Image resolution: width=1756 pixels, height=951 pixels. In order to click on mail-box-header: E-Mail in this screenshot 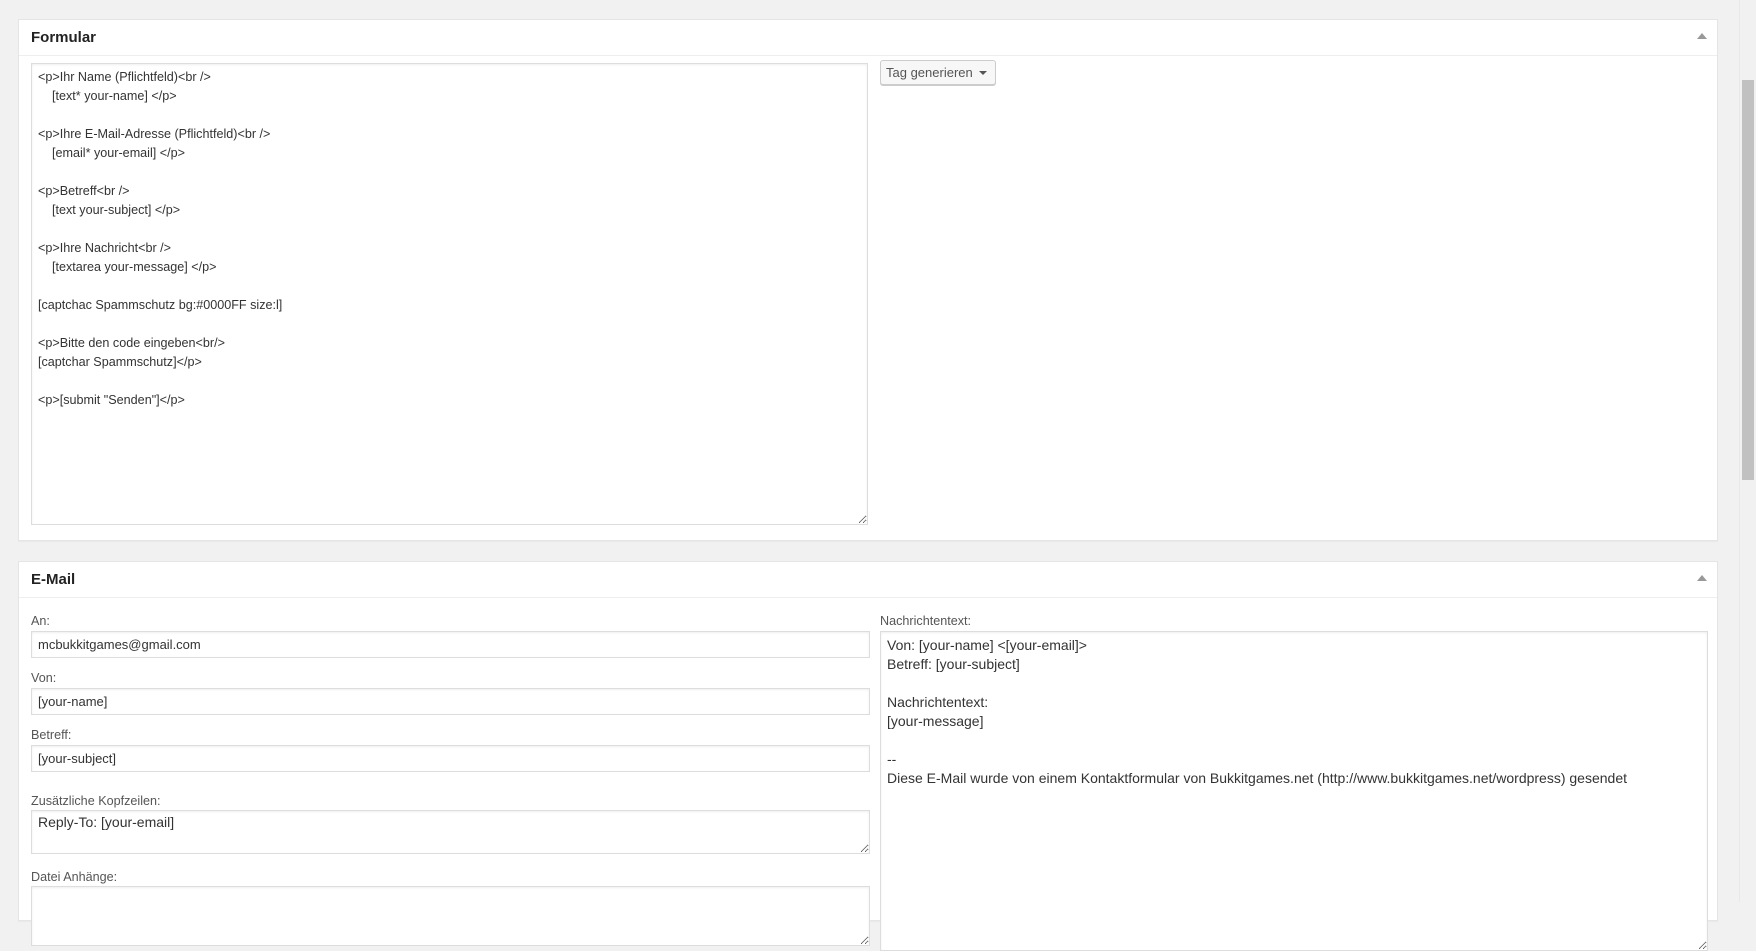, I will do `click(868, 580)`.